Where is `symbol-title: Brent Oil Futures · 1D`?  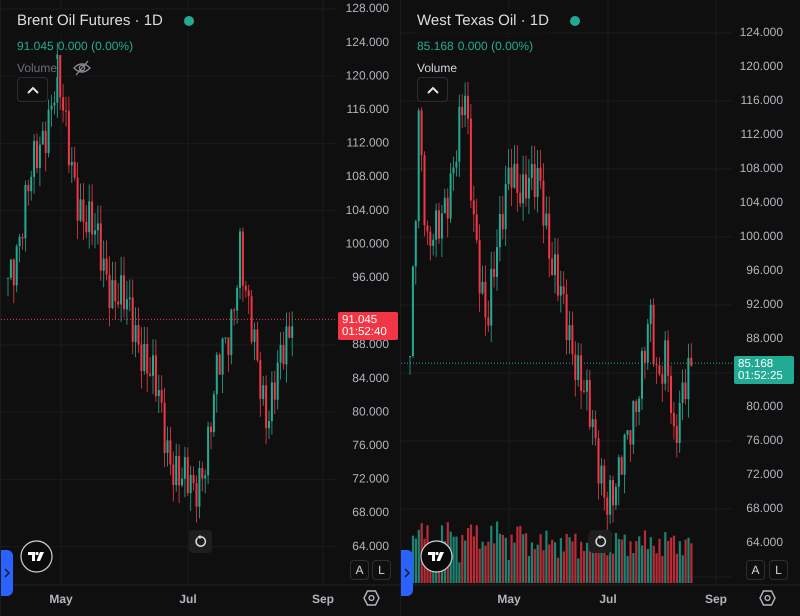 symbol-title: Brent Oil Futures · 1D is located at coordinates (90, 21).